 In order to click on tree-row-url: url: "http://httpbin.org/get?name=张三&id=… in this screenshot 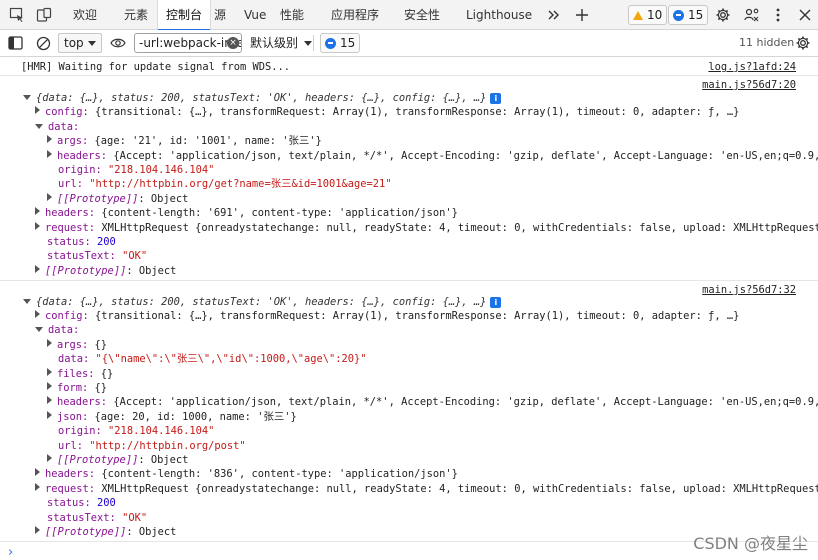, I will do `click(225, 184)`.